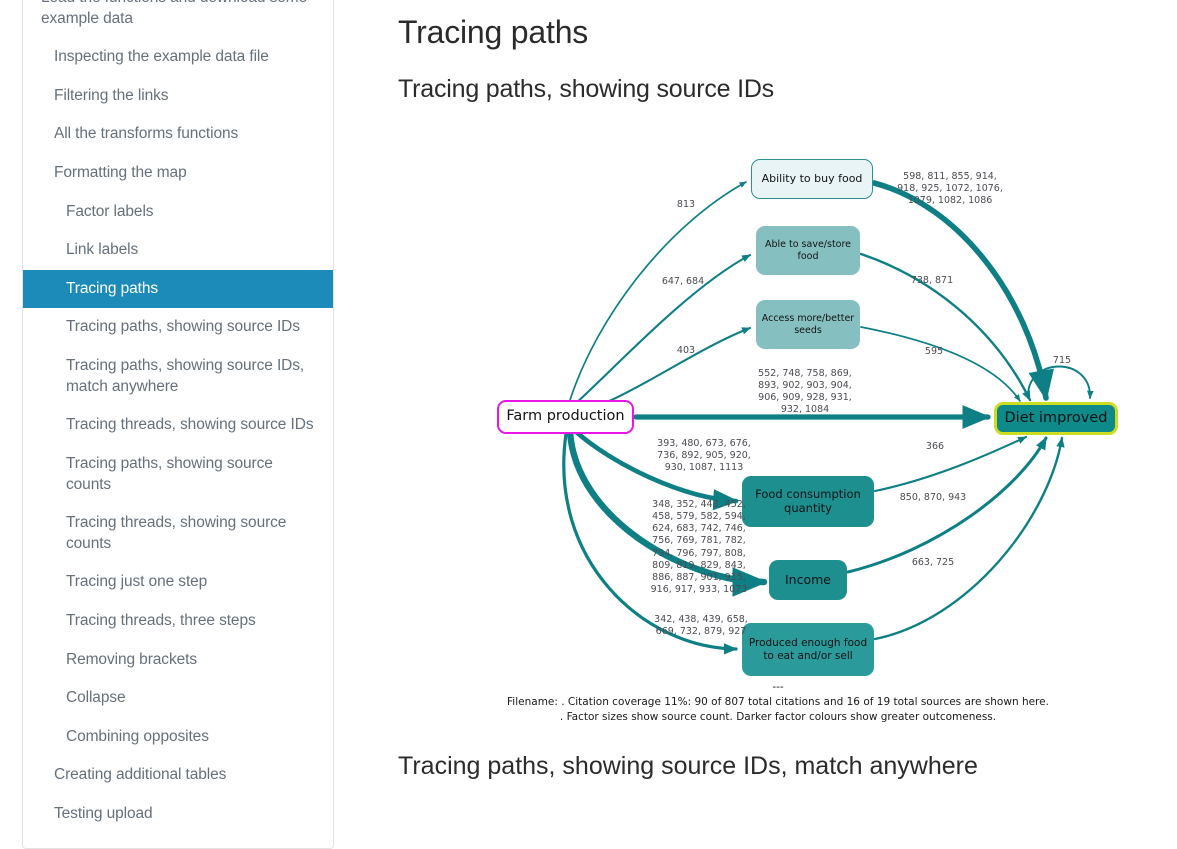  I want to click on sidebar-item-tracing-threads-three-steps: Tracing threads, three steps, so click(178, 621).